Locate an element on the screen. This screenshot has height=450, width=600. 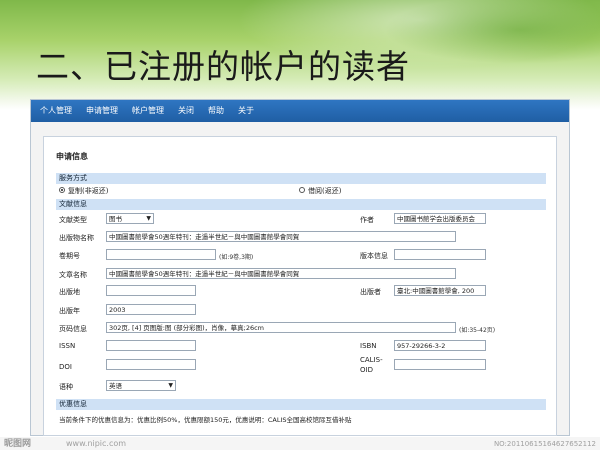
pub-name-field: 中國圖書館學會50週年特刊：走過半世紀－與中國圖書館學會同賀 is located at coordinates (281, 236).